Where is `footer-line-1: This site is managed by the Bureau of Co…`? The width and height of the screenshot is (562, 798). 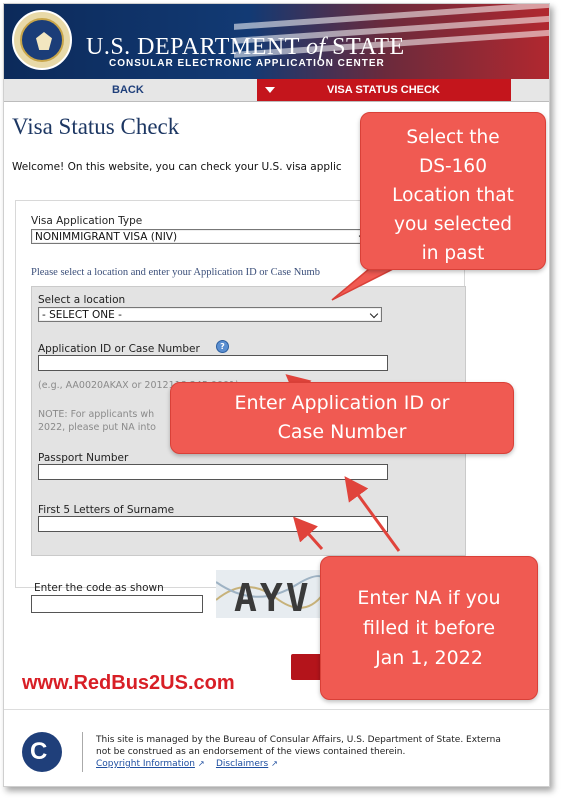
footer-line-1: This site is managed by the Bureau of Co… is located at coordinates (298, 740).